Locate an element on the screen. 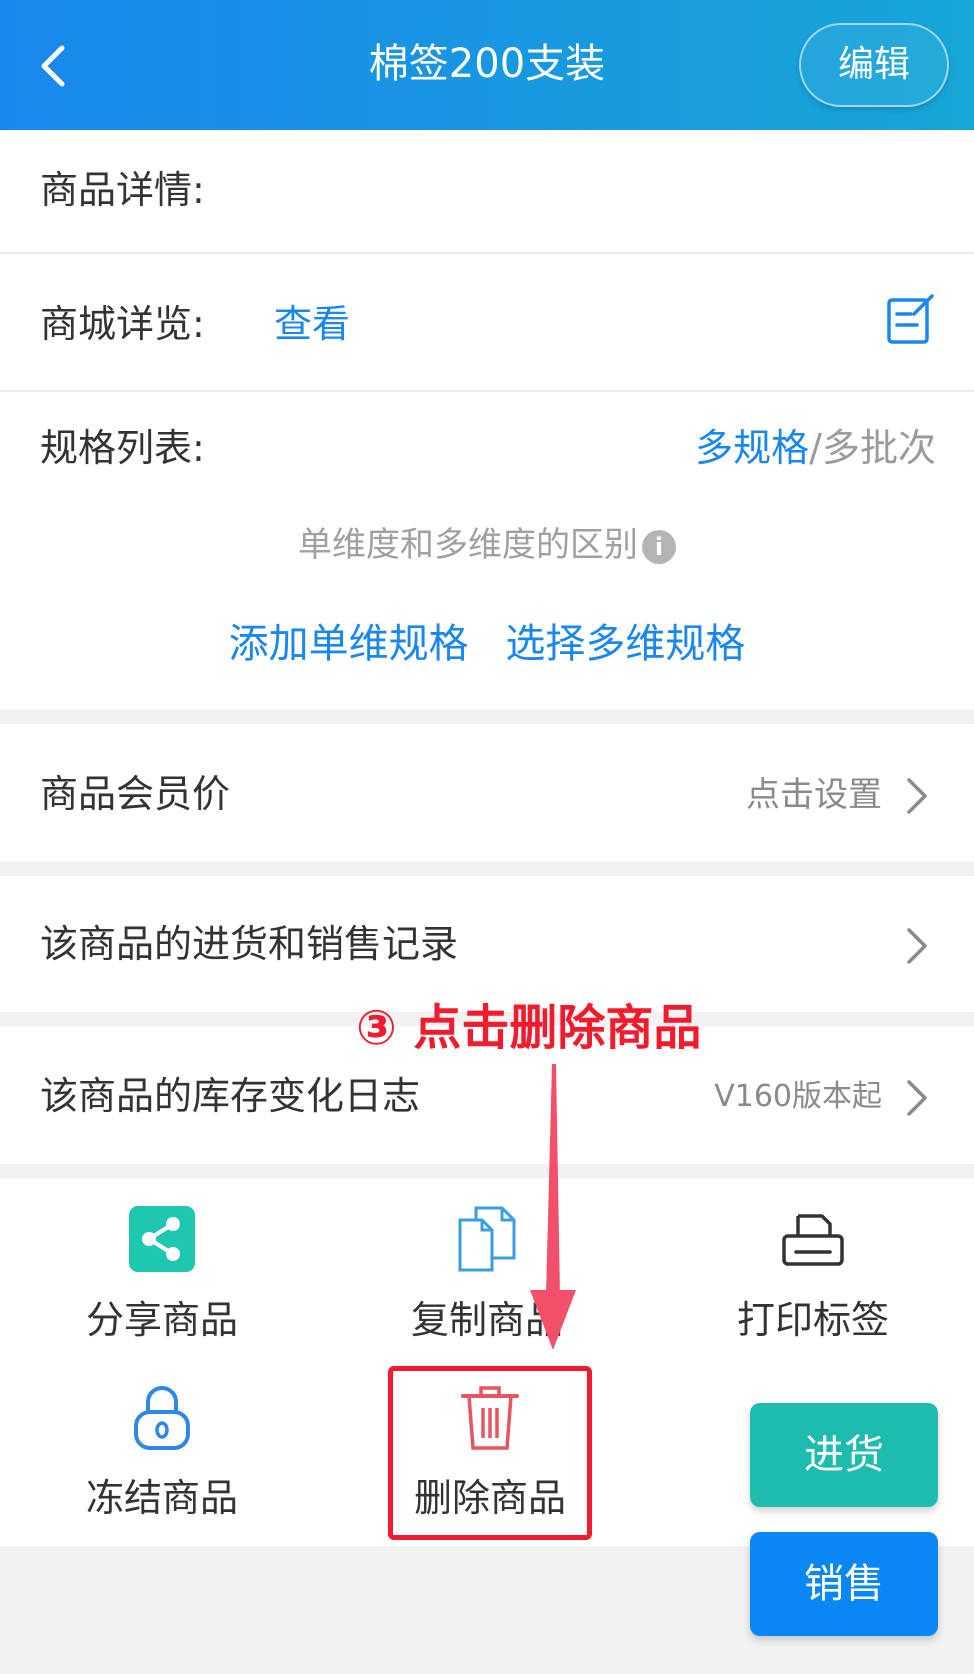 The width and height of the screenshot is (974, 1674). stock-in-button: 进货 is located at coordinates (844, 1455).